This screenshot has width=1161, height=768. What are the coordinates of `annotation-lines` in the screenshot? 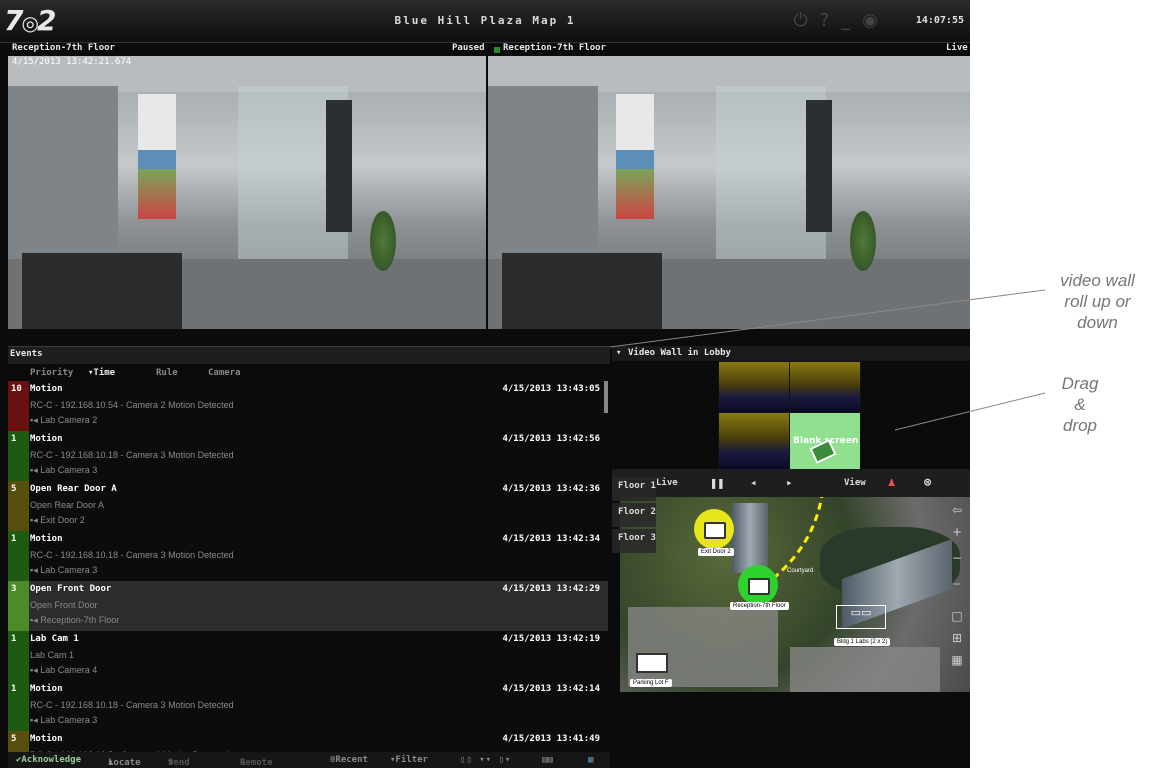 It's located at (827, 360).